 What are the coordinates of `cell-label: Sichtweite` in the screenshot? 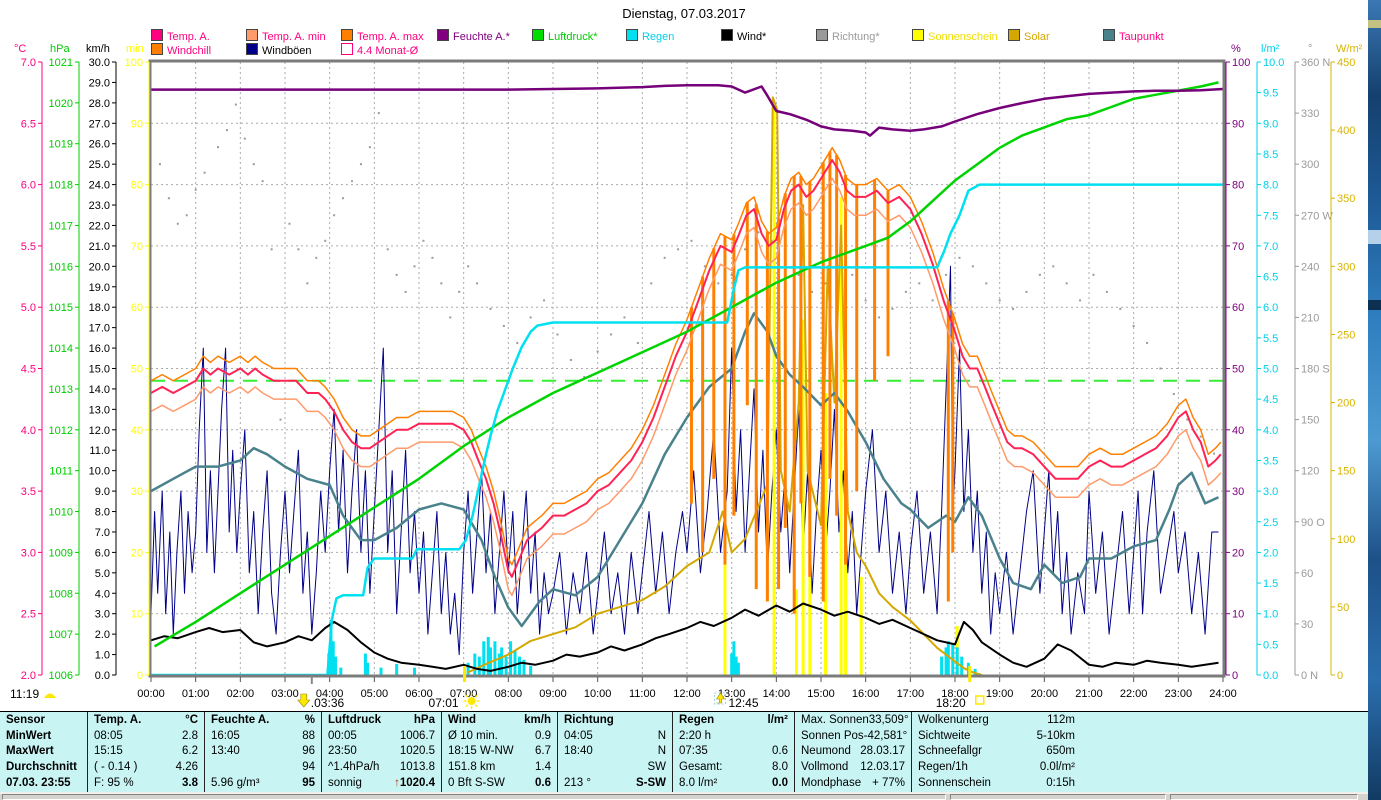 It's located at (944, 735).